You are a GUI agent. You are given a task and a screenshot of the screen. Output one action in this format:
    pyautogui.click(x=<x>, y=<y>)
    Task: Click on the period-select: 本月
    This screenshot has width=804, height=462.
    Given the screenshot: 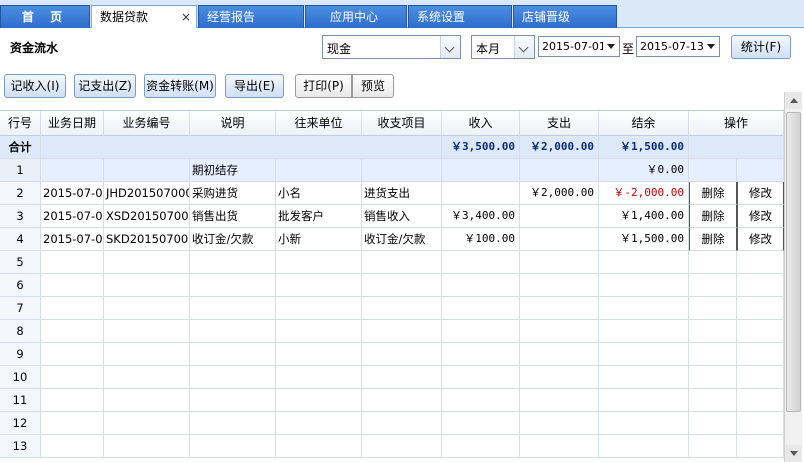 What is the action you would take?
    pyautogui.click(x=503, y=47)
    